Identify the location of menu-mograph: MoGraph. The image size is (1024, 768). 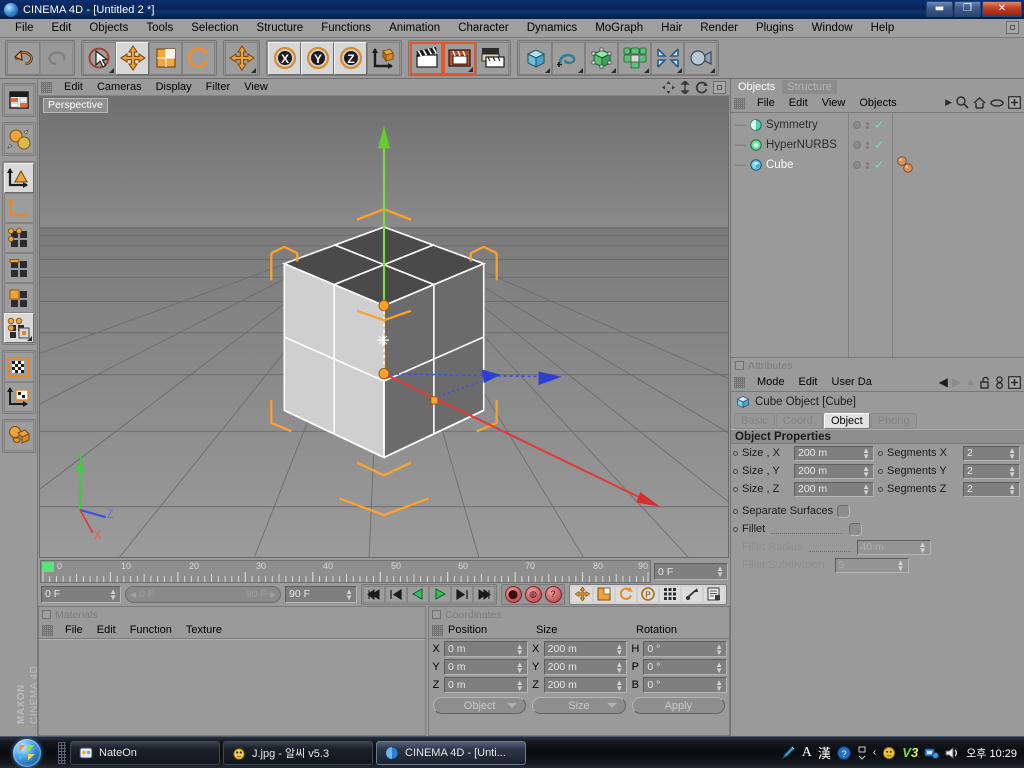
(619, 28).